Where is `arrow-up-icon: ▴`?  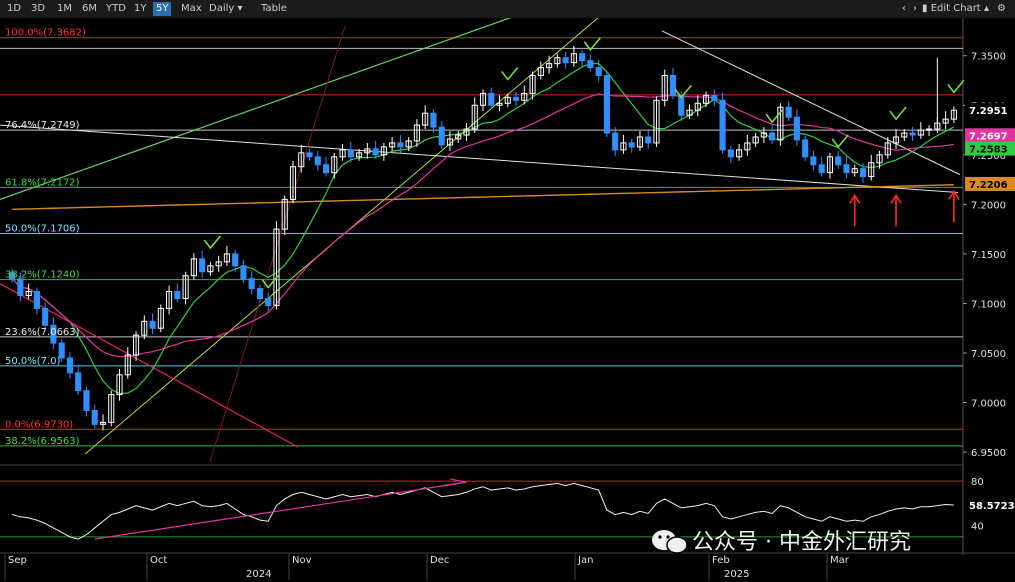 arrow-up-icon: ▴ is located at coordinates (986, 9).